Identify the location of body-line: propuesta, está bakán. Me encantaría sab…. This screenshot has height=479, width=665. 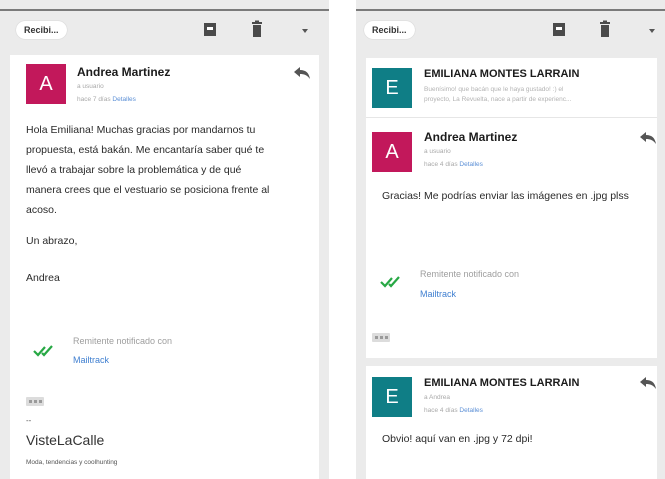
(145, 150).